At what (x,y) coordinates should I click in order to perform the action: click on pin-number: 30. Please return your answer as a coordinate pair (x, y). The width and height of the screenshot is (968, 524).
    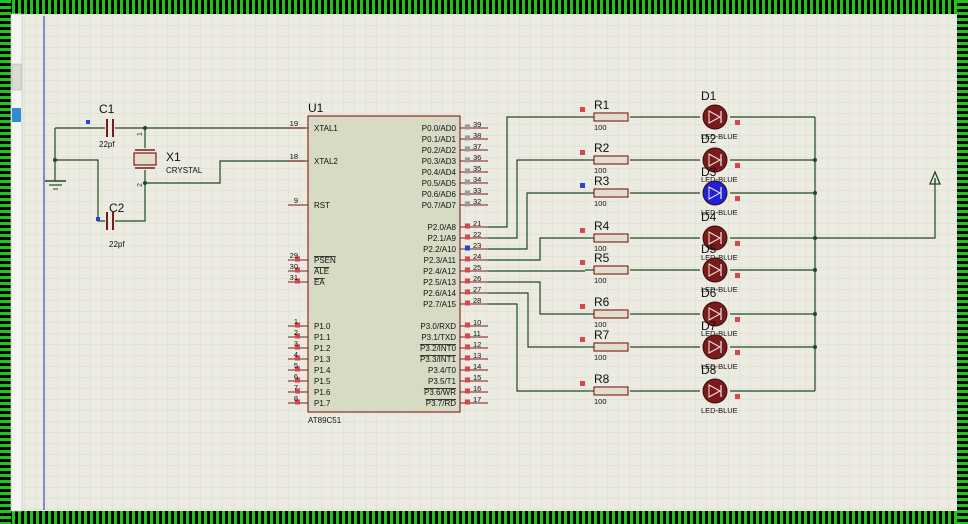
    Looking at the image, I should click on (294, 266).